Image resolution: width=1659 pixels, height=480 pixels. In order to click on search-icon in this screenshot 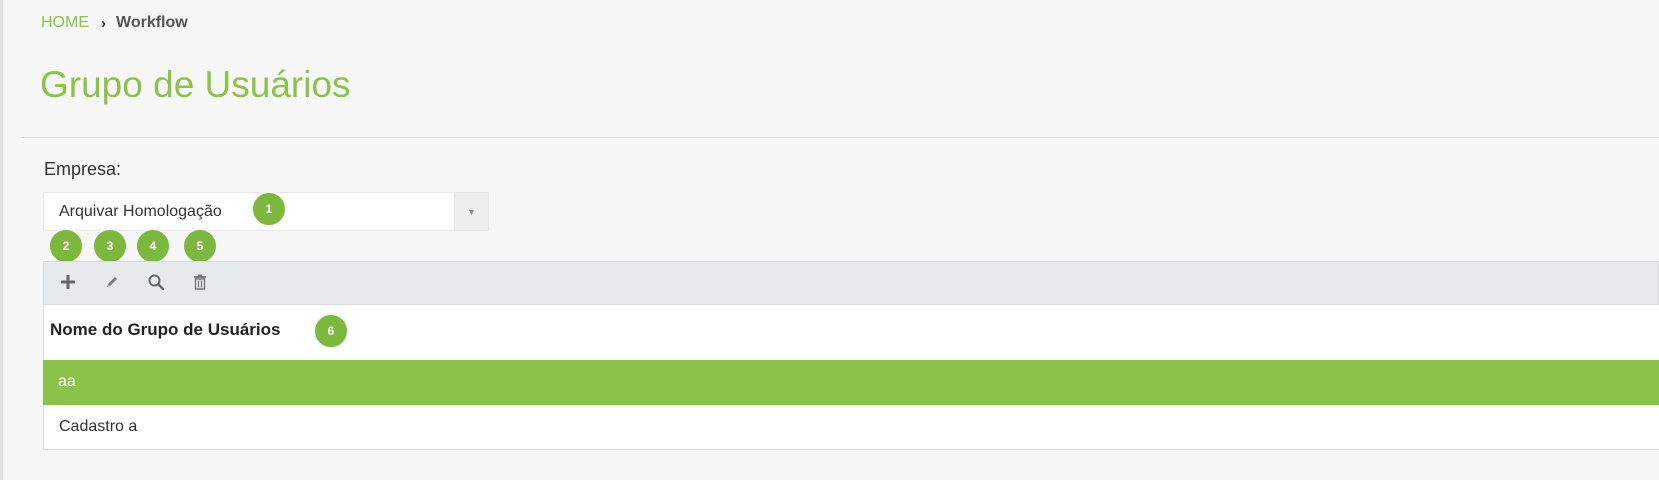, I will do `click(156, 284)`.